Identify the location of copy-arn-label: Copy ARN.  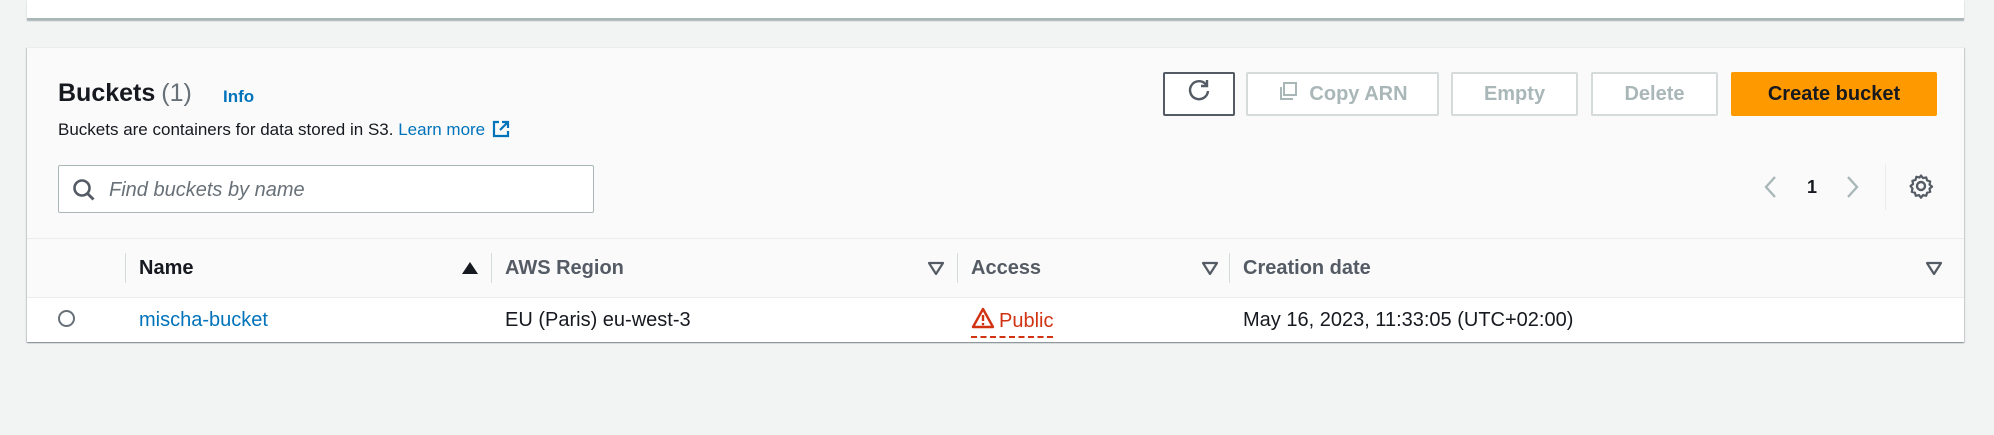
(1358, 93).